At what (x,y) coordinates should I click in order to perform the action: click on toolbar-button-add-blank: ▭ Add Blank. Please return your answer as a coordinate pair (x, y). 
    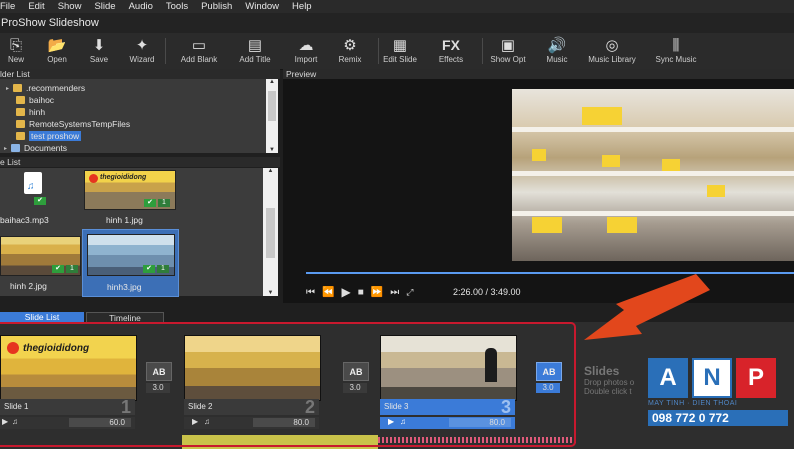
    Looking at the image, I should click on (199, 49).